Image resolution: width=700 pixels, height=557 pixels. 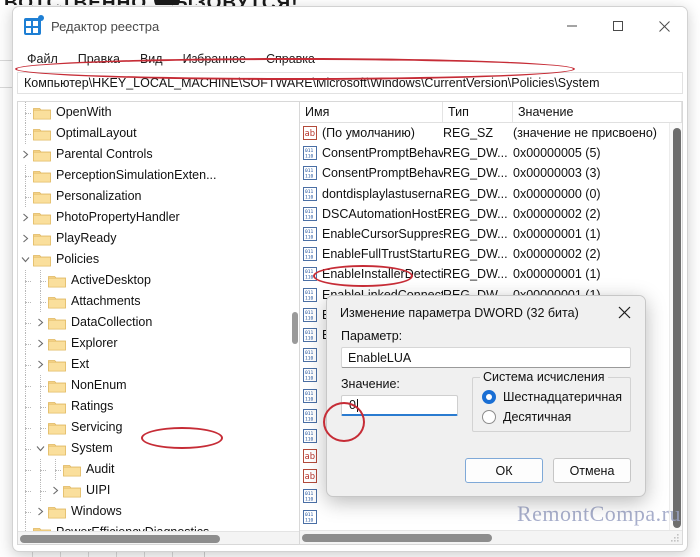 I want to click on param-name-input: EnableLUA, so click(x=486, y=357).